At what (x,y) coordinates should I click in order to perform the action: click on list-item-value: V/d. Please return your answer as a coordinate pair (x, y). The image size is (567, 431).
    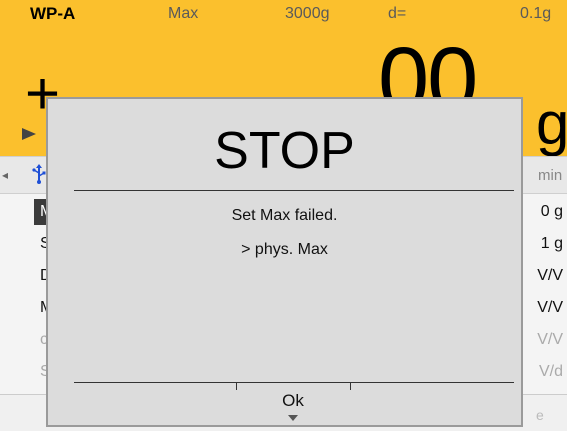
    Looking at the image, I should click on (550, 371).